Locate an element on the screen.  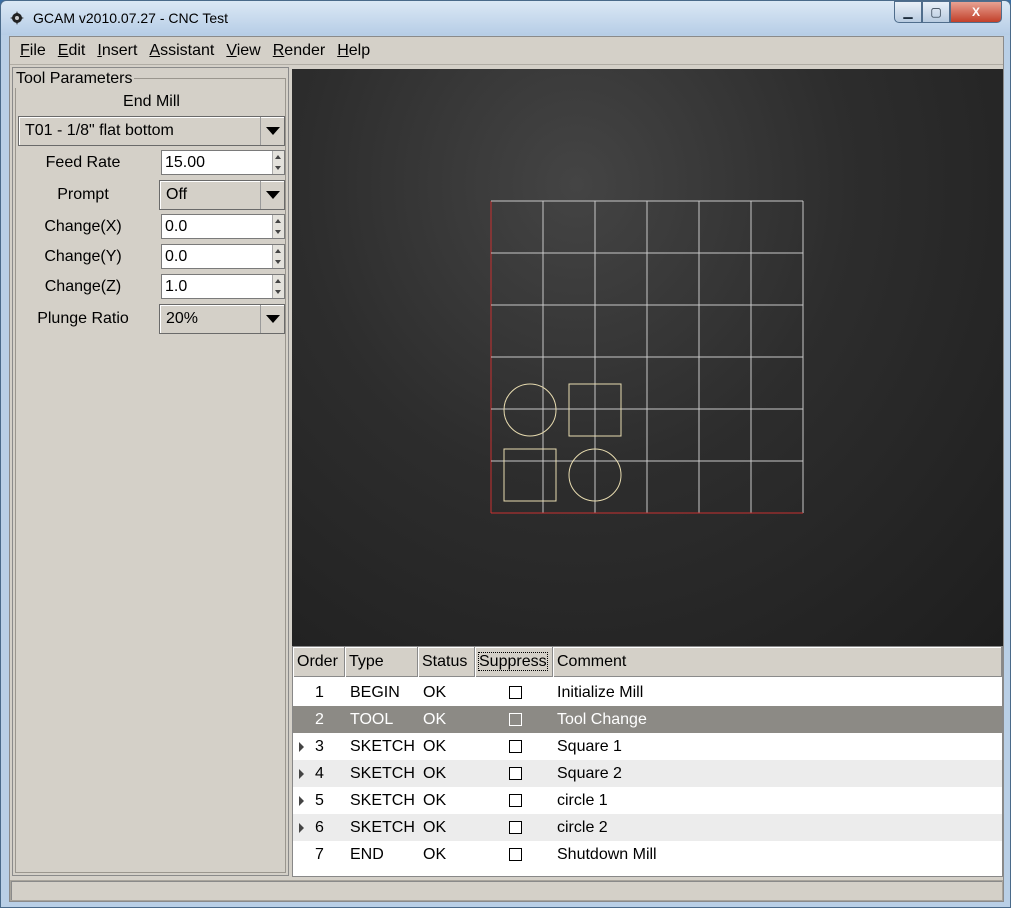
work-grid is located at coordinates (647, 357).